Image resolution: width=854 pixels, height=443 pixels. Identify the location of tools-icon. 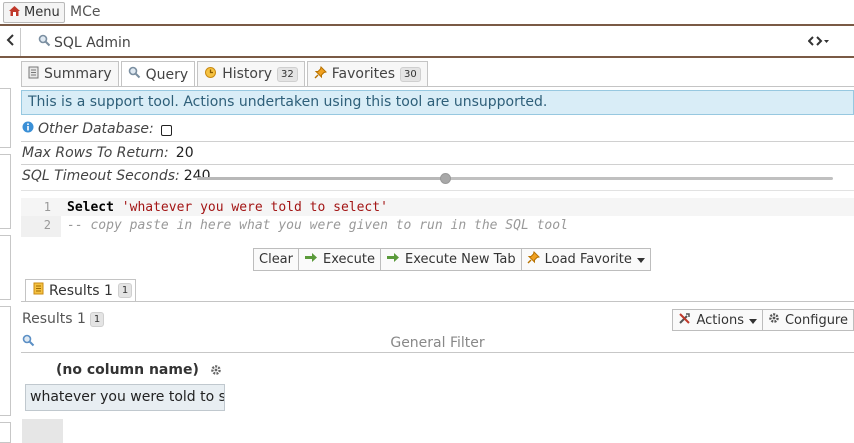
(684, 320).